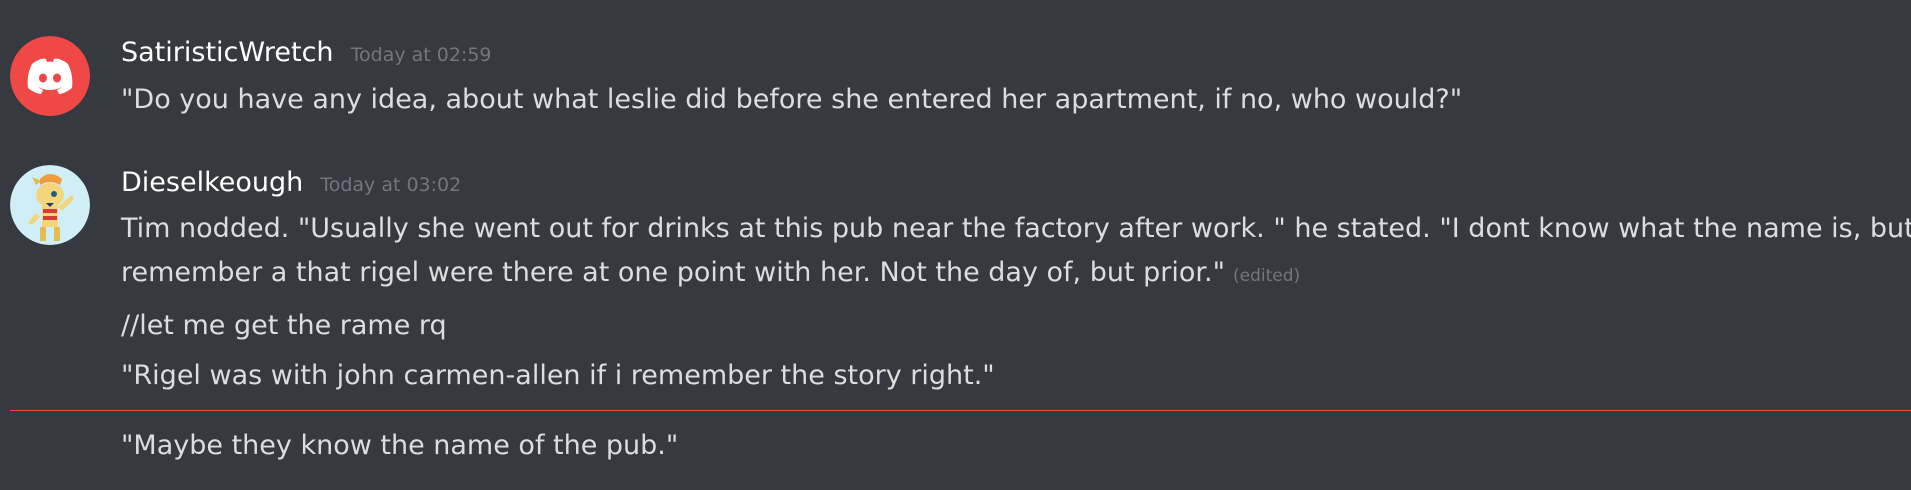 Image resolution: width=1911 pixels, height=490 pixels. What do you see at coordinates (390, 185) in the screenshot?
I see `timestamp: Today at 03:02` at bounding box center [390, 185].